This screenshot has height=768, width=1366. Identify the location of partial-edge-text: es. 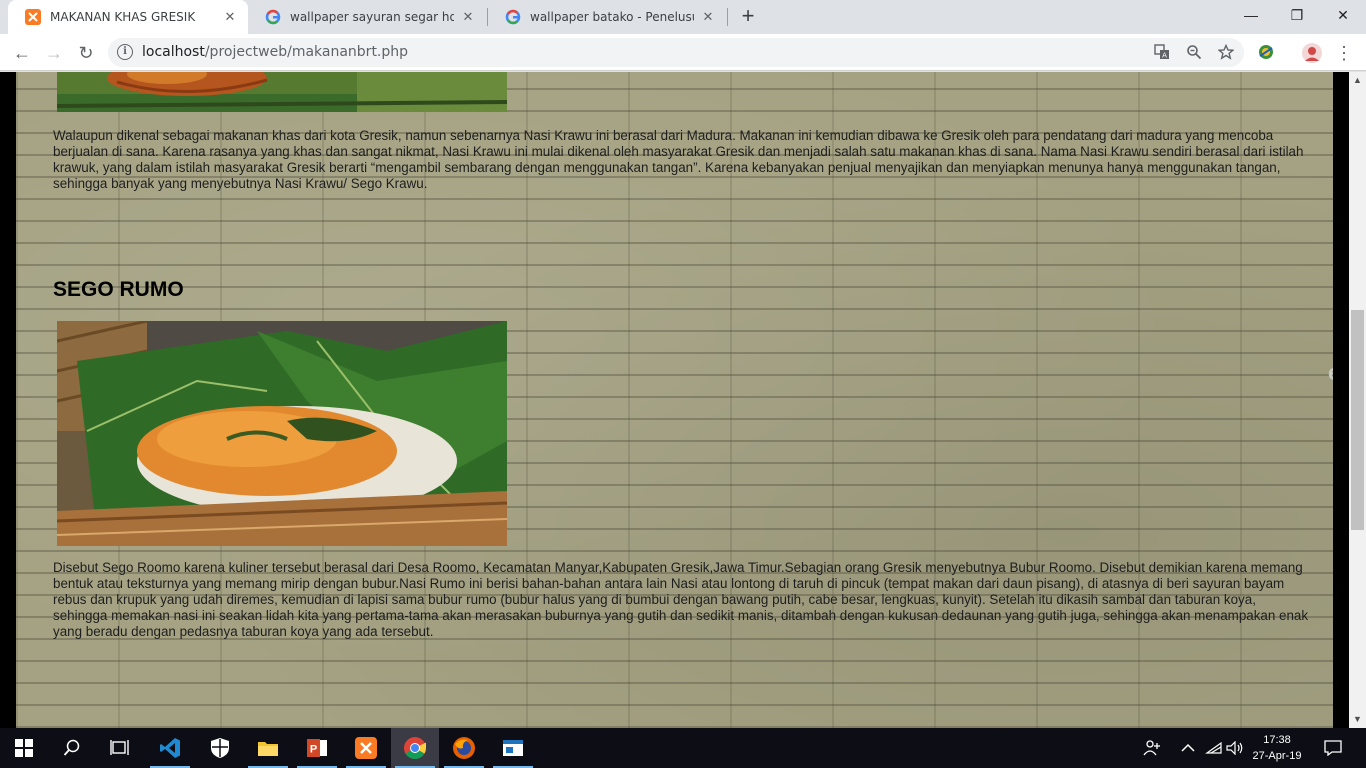
(1330, 373).